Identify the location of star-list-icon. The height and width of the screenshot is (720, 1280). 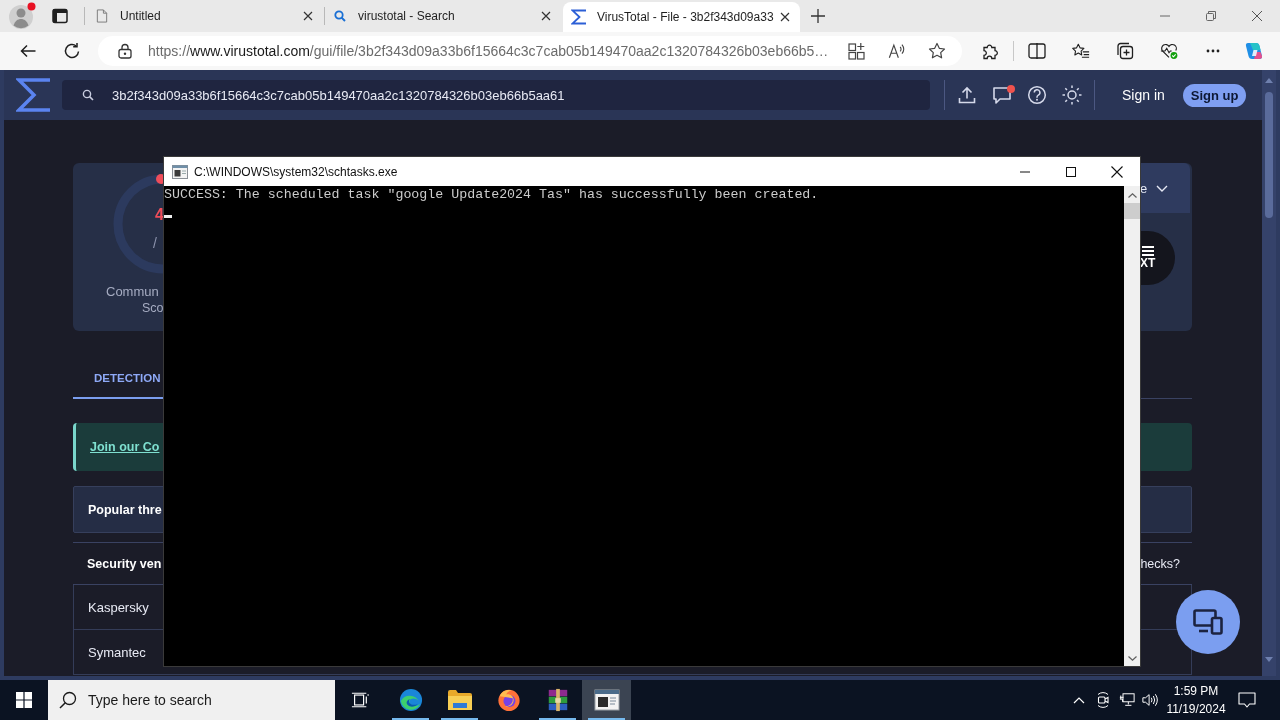
(1081, 51).